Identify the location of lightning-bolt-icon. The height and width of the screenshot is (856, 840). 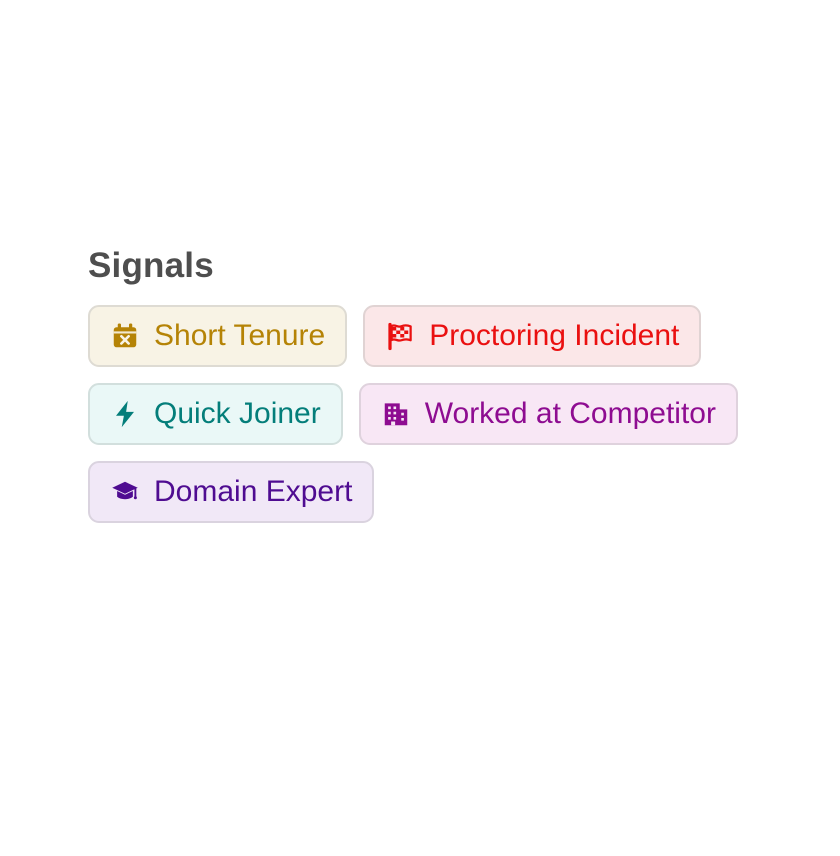
(125, 414).